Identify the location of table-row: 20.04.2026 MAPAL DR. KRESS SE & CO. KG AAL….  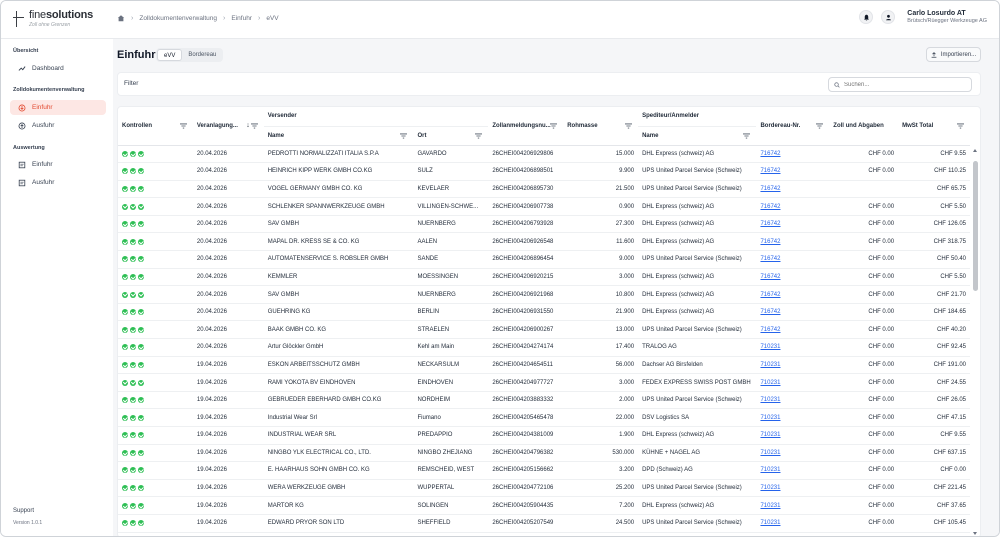
(544, 242).